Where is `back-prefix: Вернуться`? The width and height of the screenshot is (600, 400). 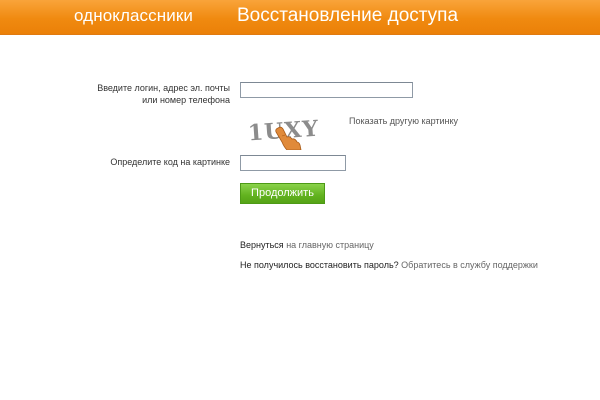
back-prefix: Вернуться is located at coordinates (262, 245).